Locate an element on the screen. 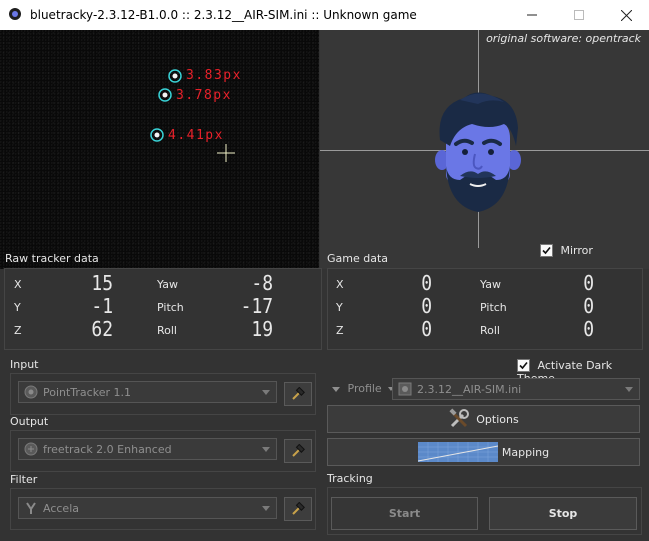  z-value: 0 is located at coordinates (426, 329).